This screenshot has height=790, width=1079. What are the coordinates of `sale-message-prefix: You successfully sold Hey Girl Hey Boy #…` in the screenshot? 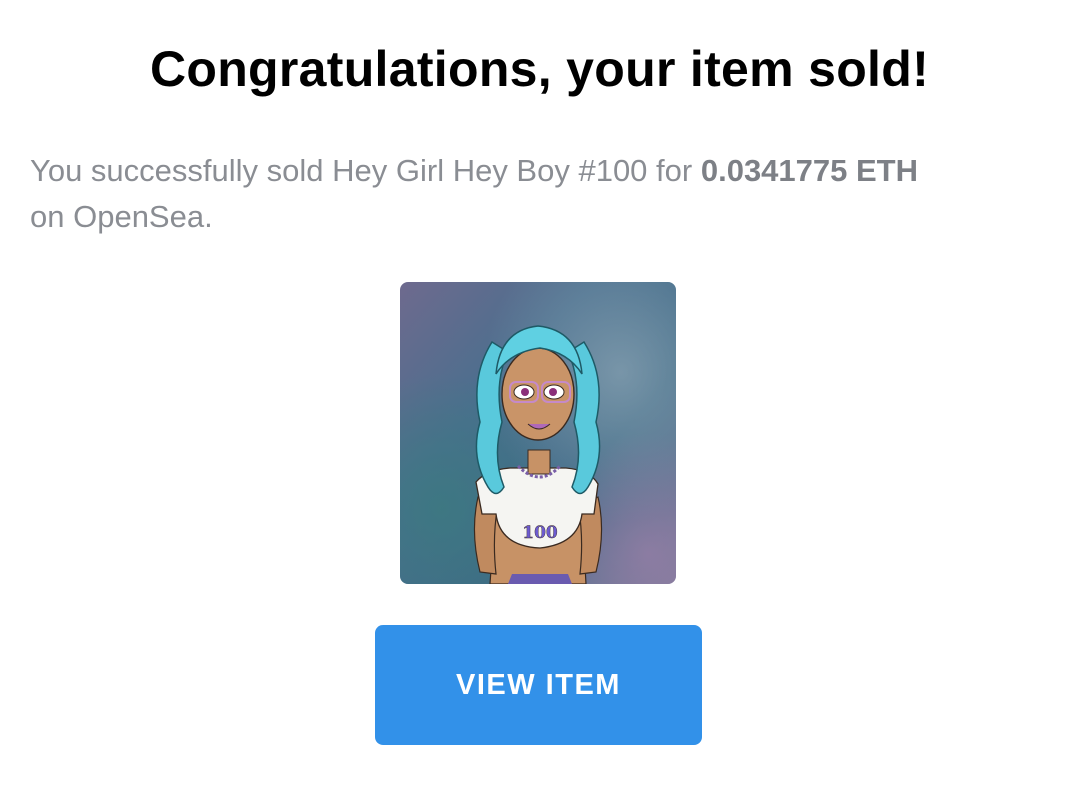 It's located at (361, 170).